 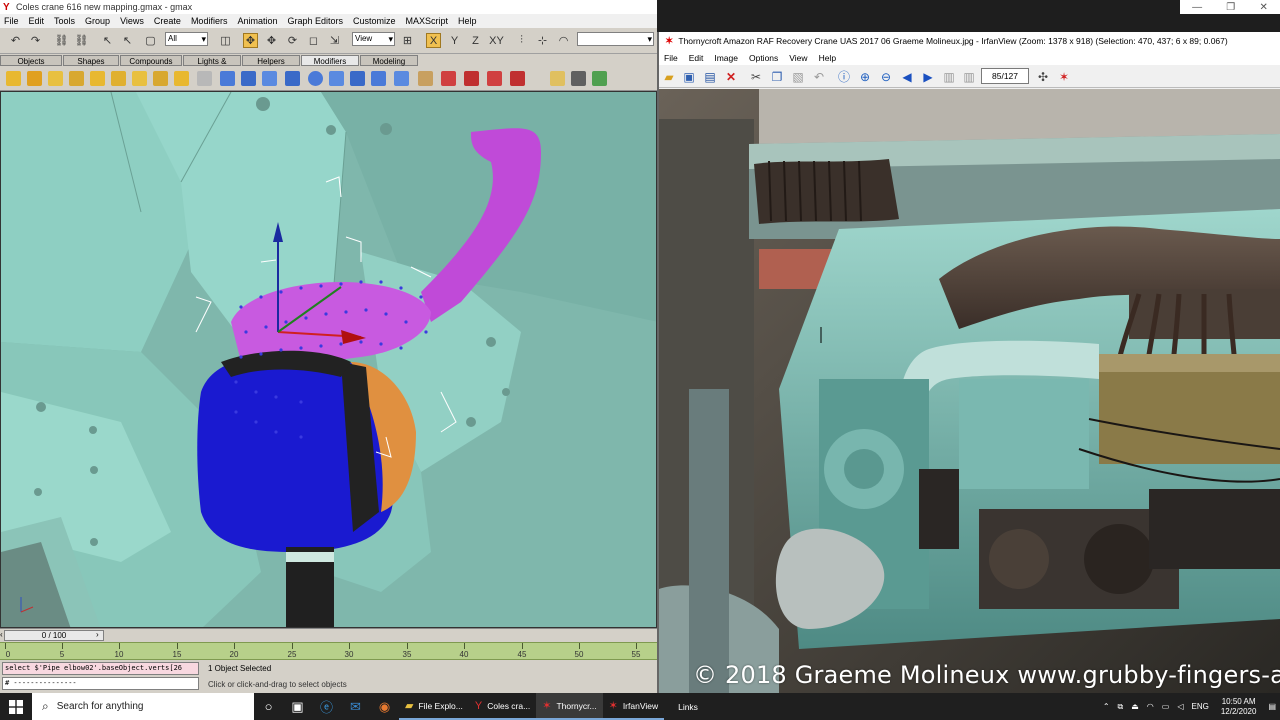 What do you see at coordinates (521, 40) in the screenshot?
I see `mirror-icon: ⫶` at bounding box center [521, 40].